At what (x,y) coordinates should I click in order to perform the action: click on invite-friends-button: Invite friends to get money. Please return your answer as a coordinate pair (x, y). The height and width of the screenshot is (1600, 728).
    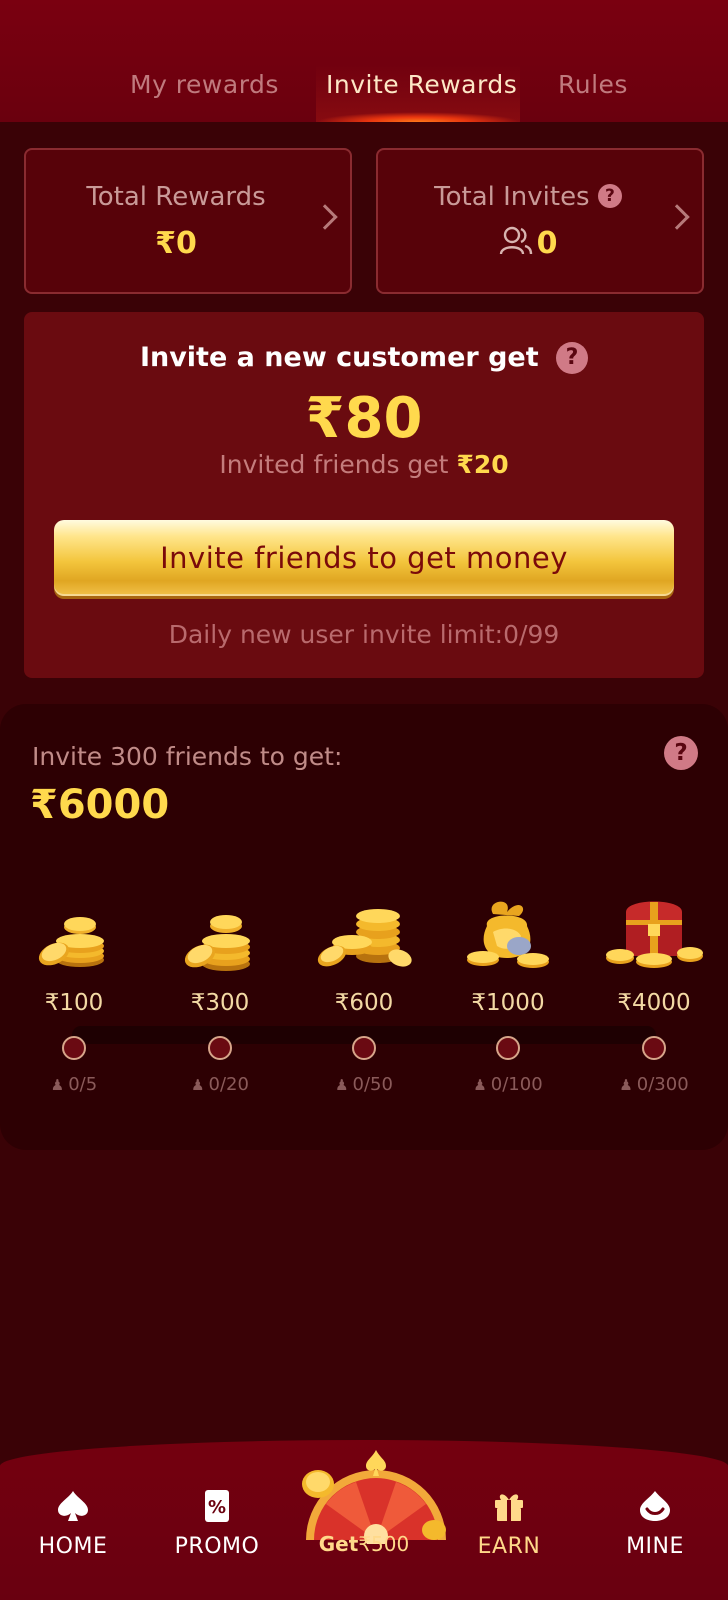
    Looking at the image, I should click on (364, 558).